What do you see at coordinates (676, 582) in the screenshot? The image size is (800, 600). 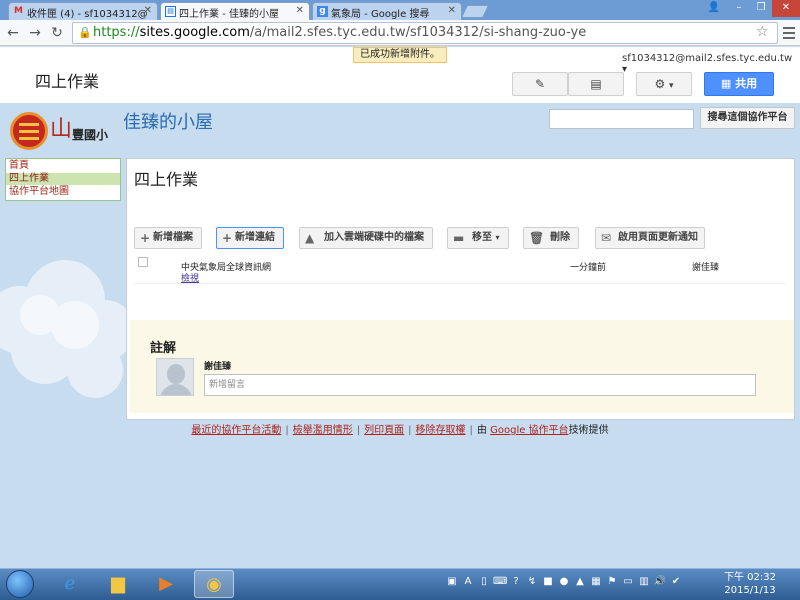 I see `tray-check-icon: ✔` at bounding box center [676, 582].